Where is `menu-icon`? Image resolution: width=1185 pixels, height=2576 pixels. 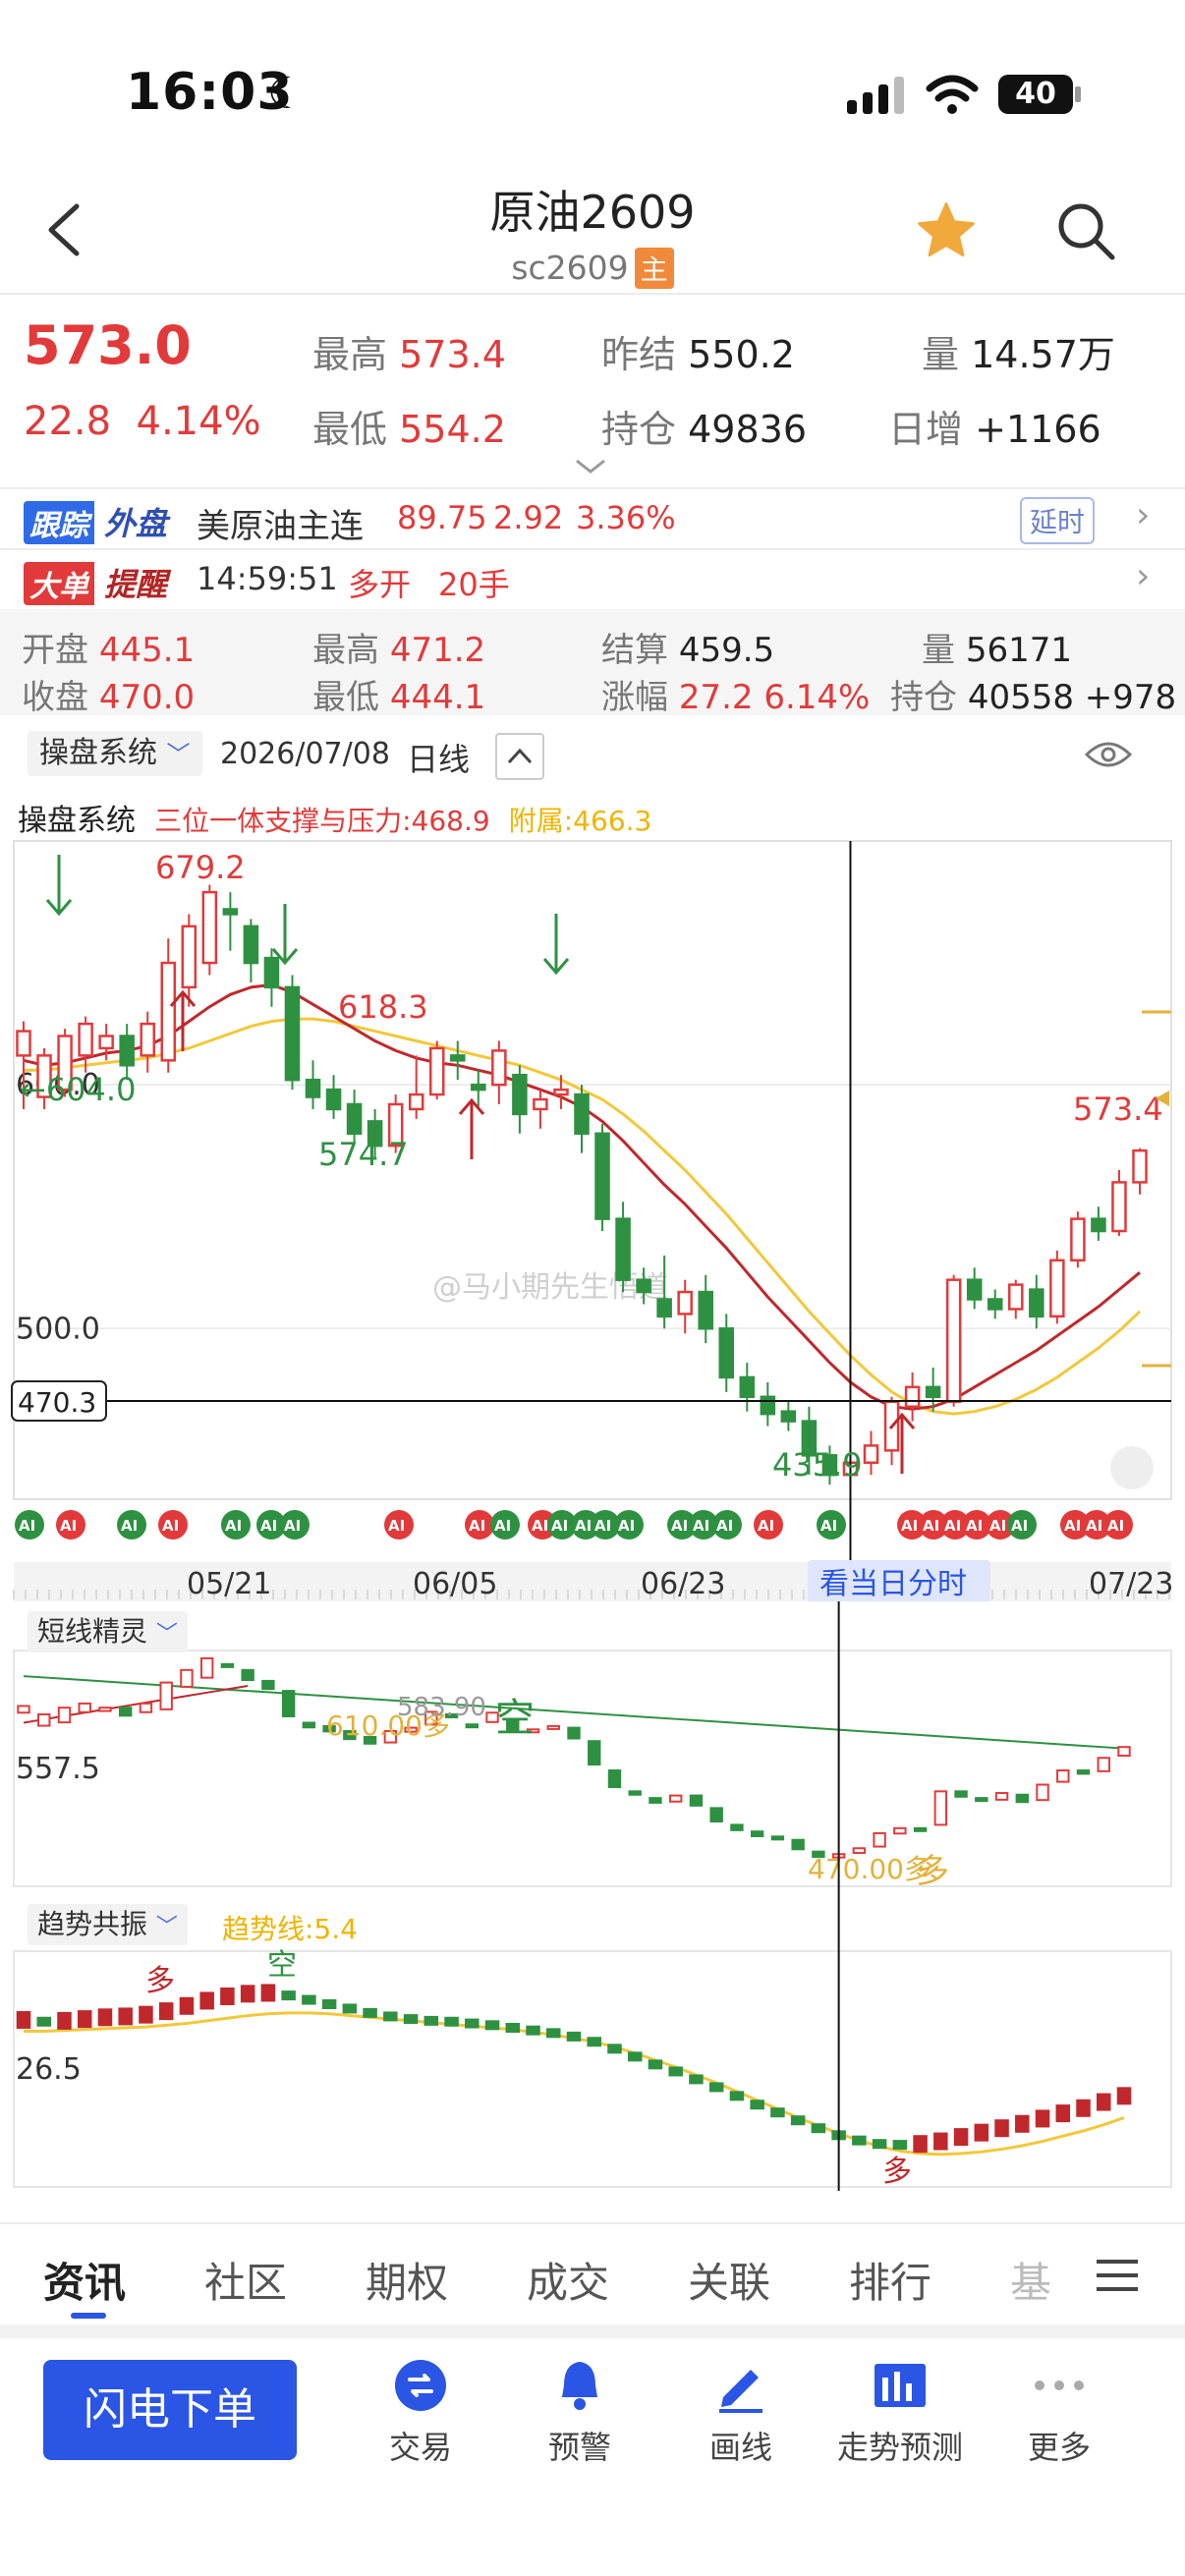 menu-icon is located at coordinates (1118, 2275).